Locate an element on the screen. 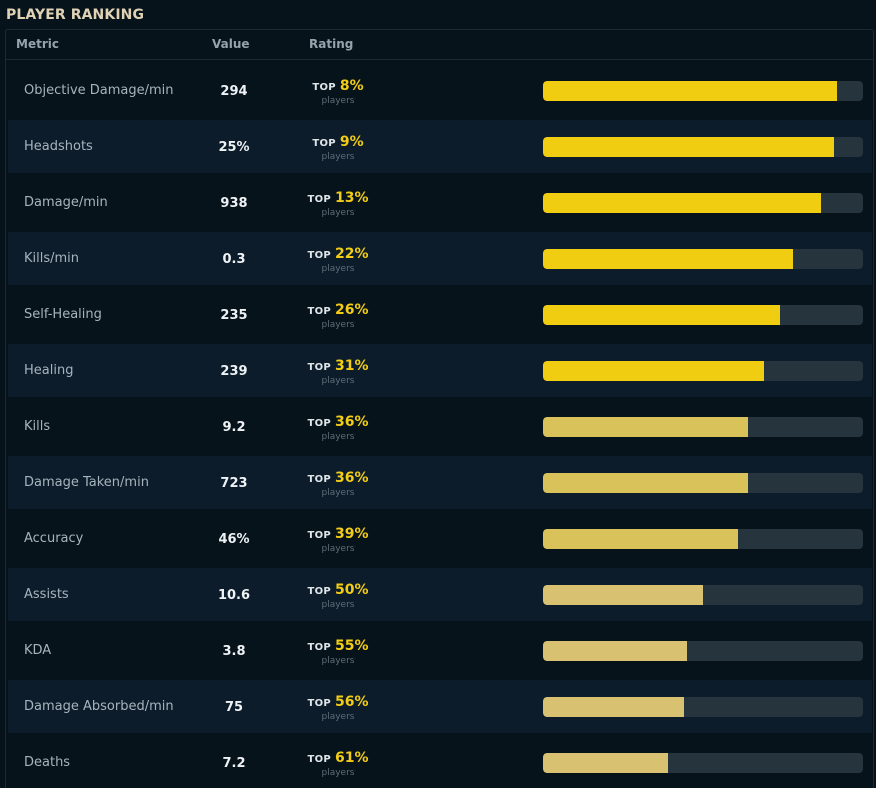 The height and width of the screenshot is (788, 876). metric-value: 294 is located at coordinates (234, 91).